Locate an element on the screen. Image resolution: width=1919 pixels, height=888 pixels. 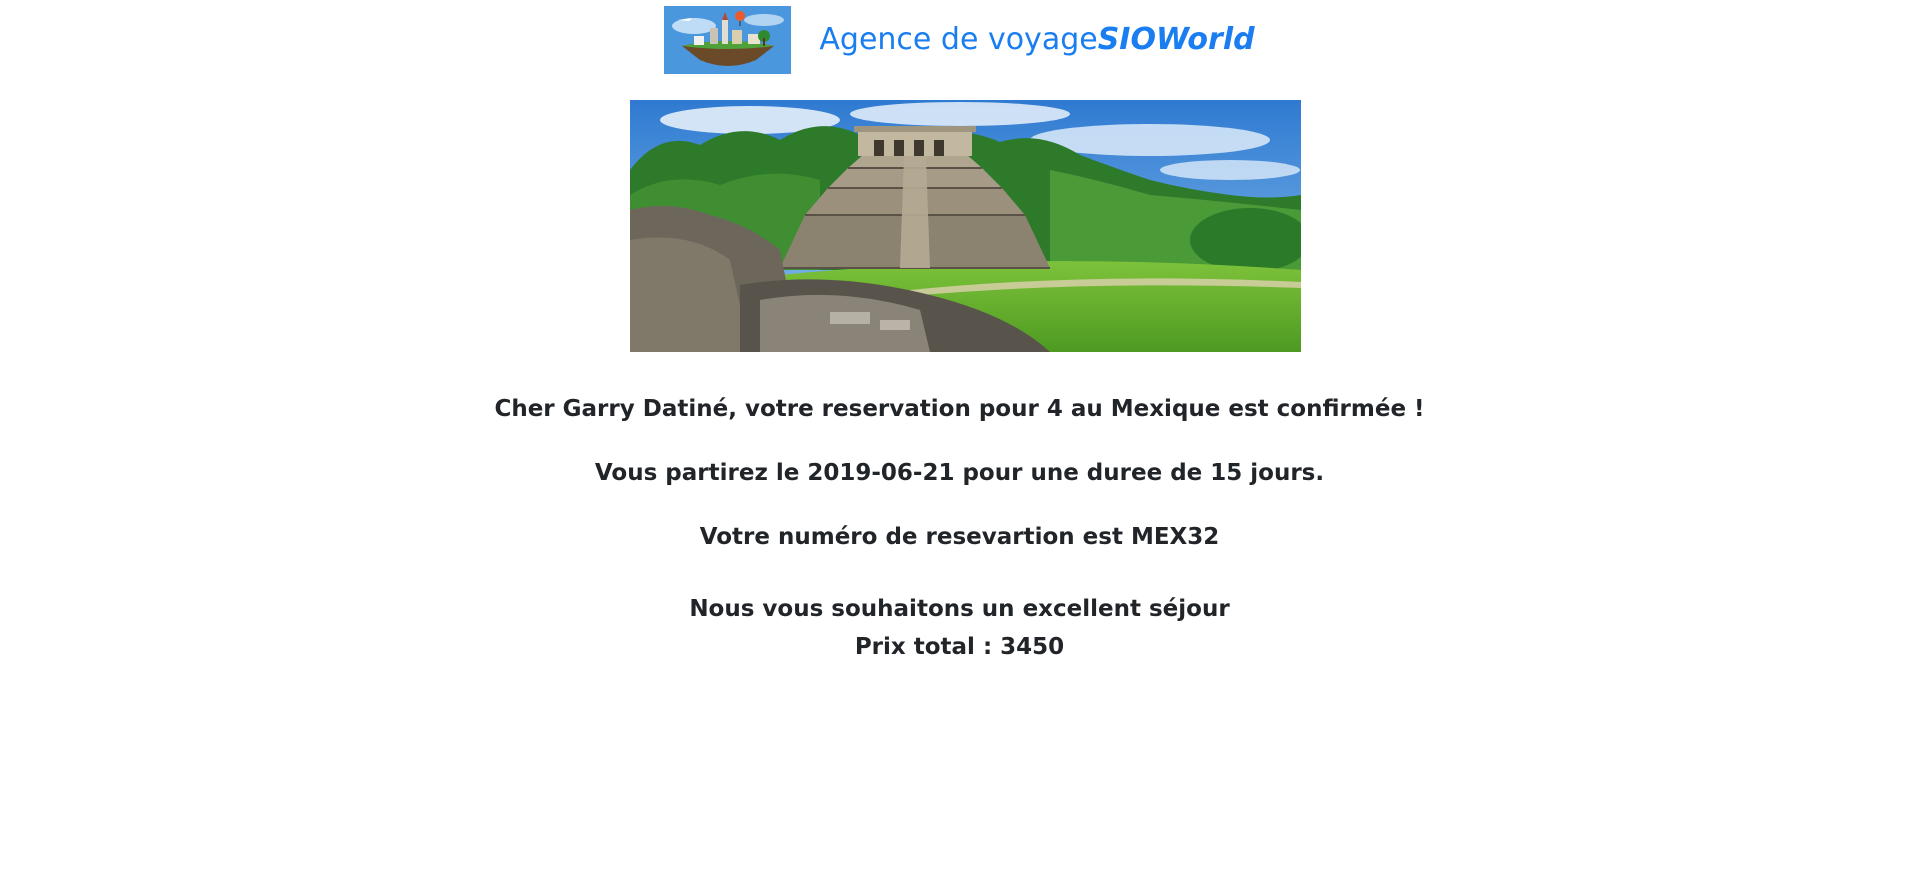
header: Agence de voyageSIOWorld is located at coordinates (959, 40).